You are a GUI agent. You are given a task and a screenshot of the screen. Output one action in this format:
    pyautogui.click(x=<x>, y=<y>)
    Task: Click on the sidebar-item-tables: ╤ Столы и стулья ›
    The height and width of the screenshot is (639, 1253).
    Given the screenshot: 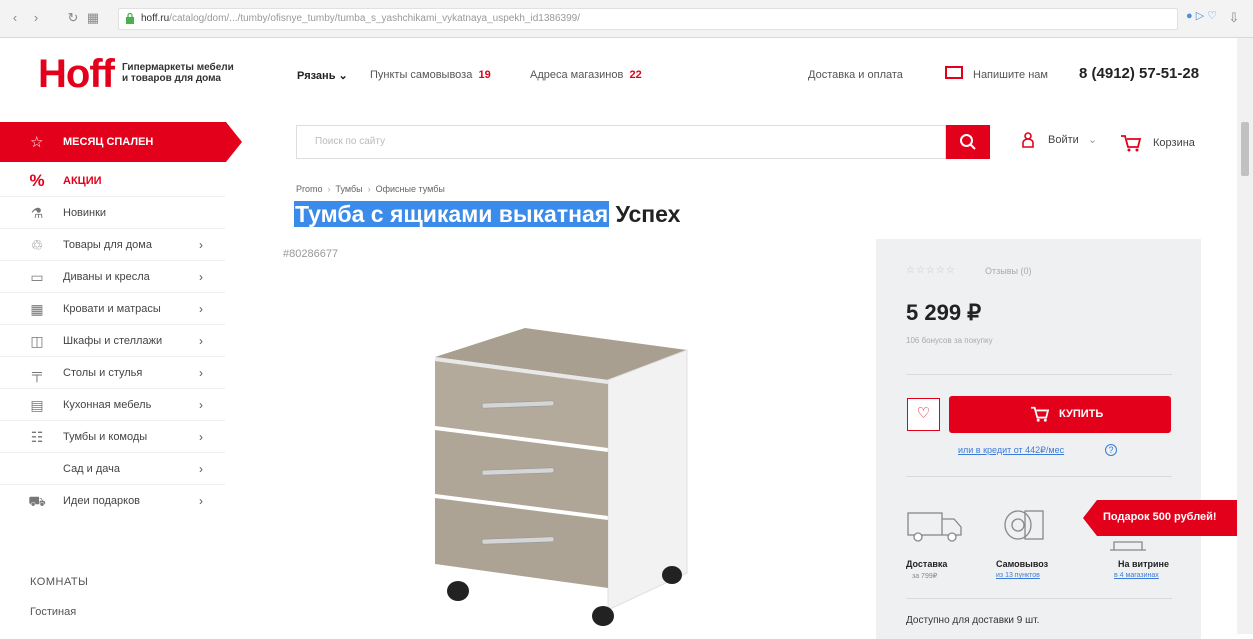 What is the action you would take?
    pyautogui.click(x=112, y=373)
    